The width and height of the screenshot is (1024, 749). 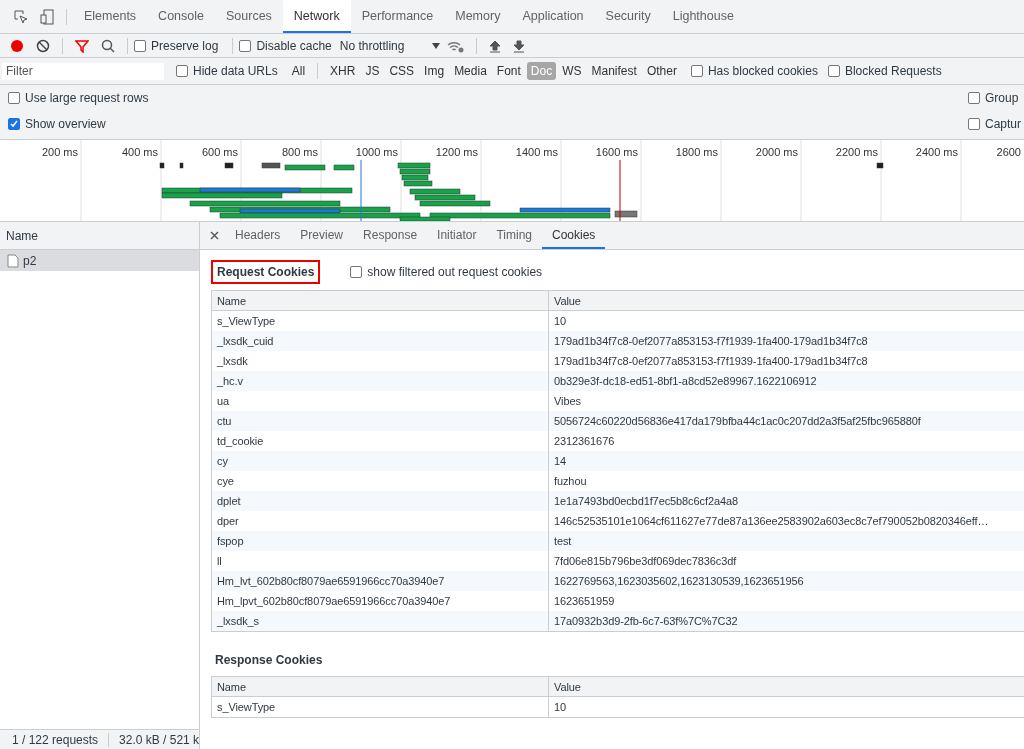 What do you see at coordinates (703, 16) in the screenshot?
I see `panel-tab: Lighthouse` at bounding box center [703, 16].